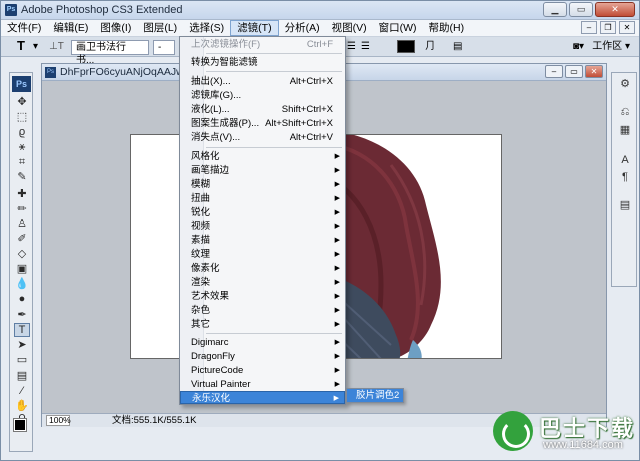 Image resolution: width=640 pixels, height=461 pixels. Describe the element at coordinates (262, 384) in the screenshot. I see `menu-item-virtual-painter: Virtual Painter ▶` at that location.